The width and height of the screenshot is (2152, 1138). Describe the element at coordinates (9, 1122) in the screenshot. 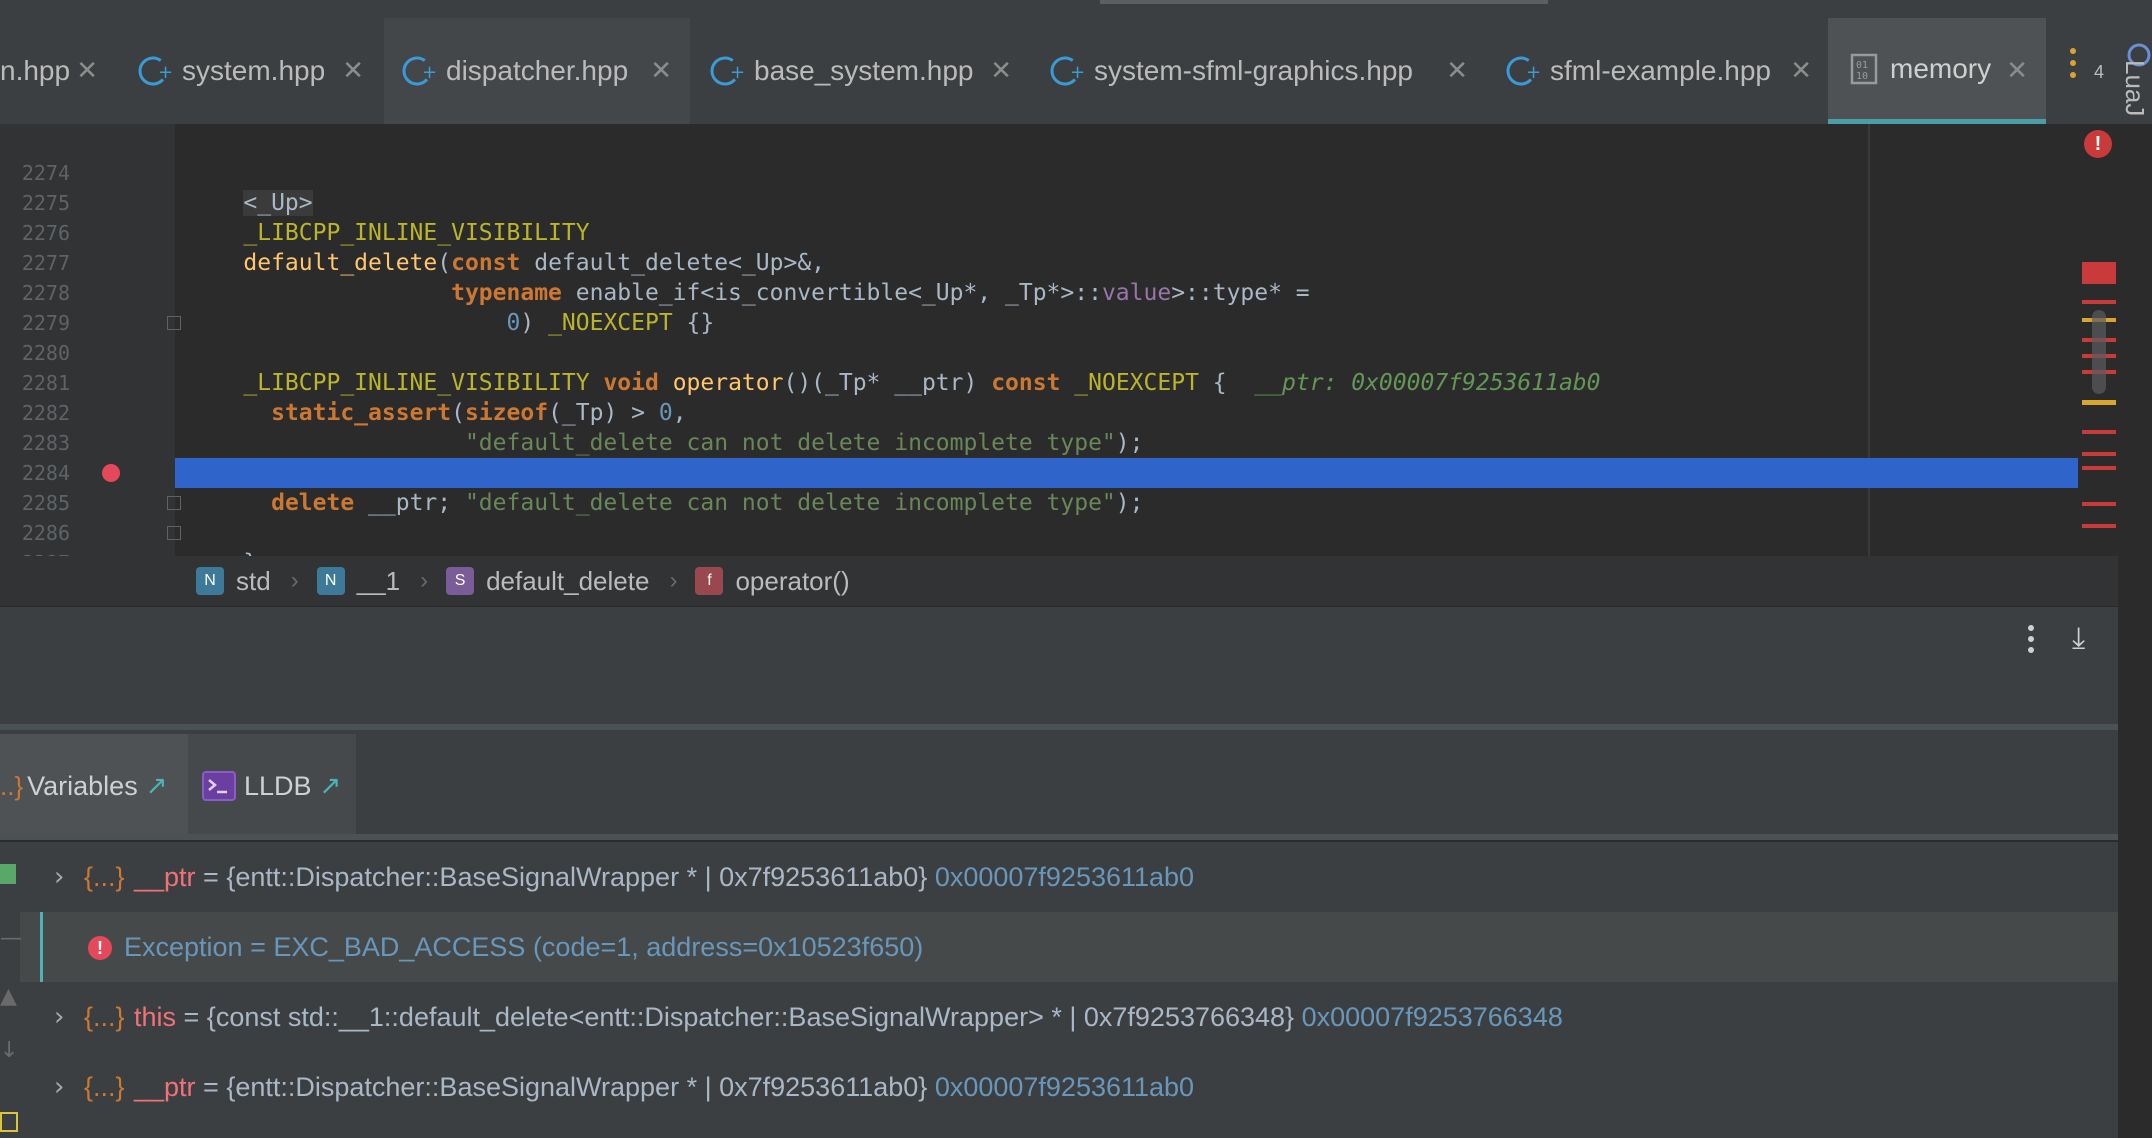

I see `copy-icon` at that location.